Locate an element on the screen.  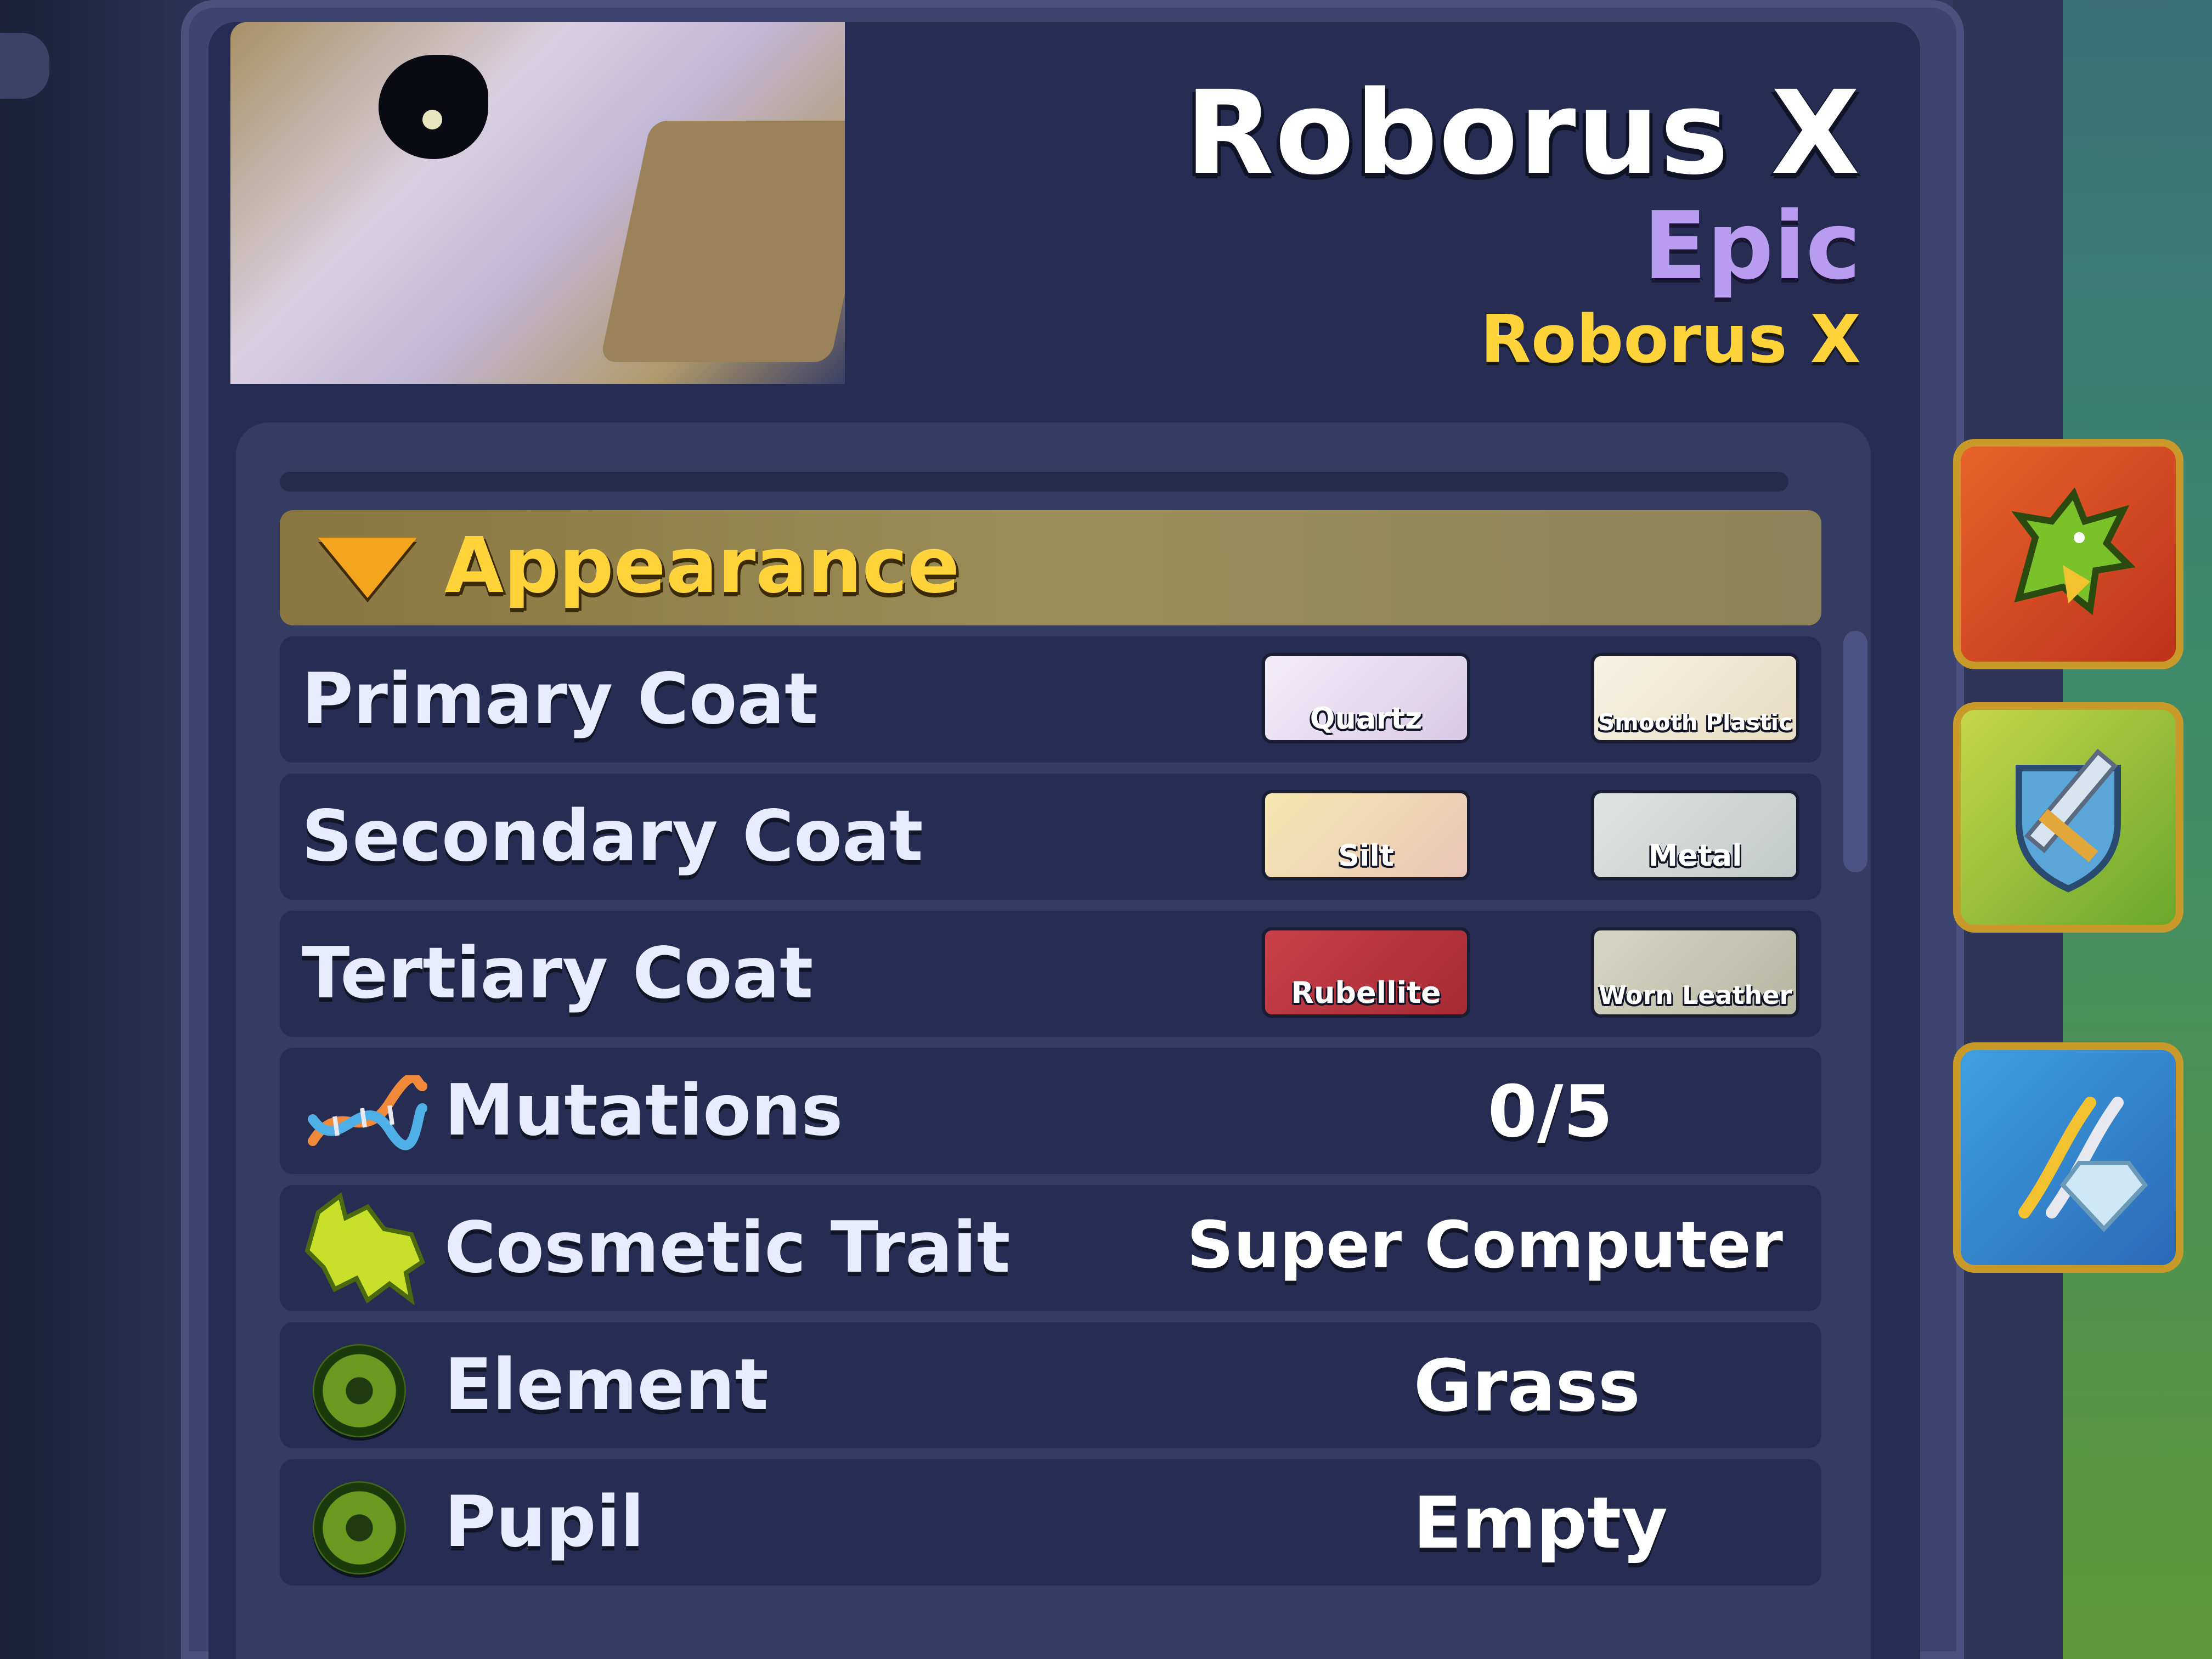
dna-icon is located at coordinates (368, 1113).